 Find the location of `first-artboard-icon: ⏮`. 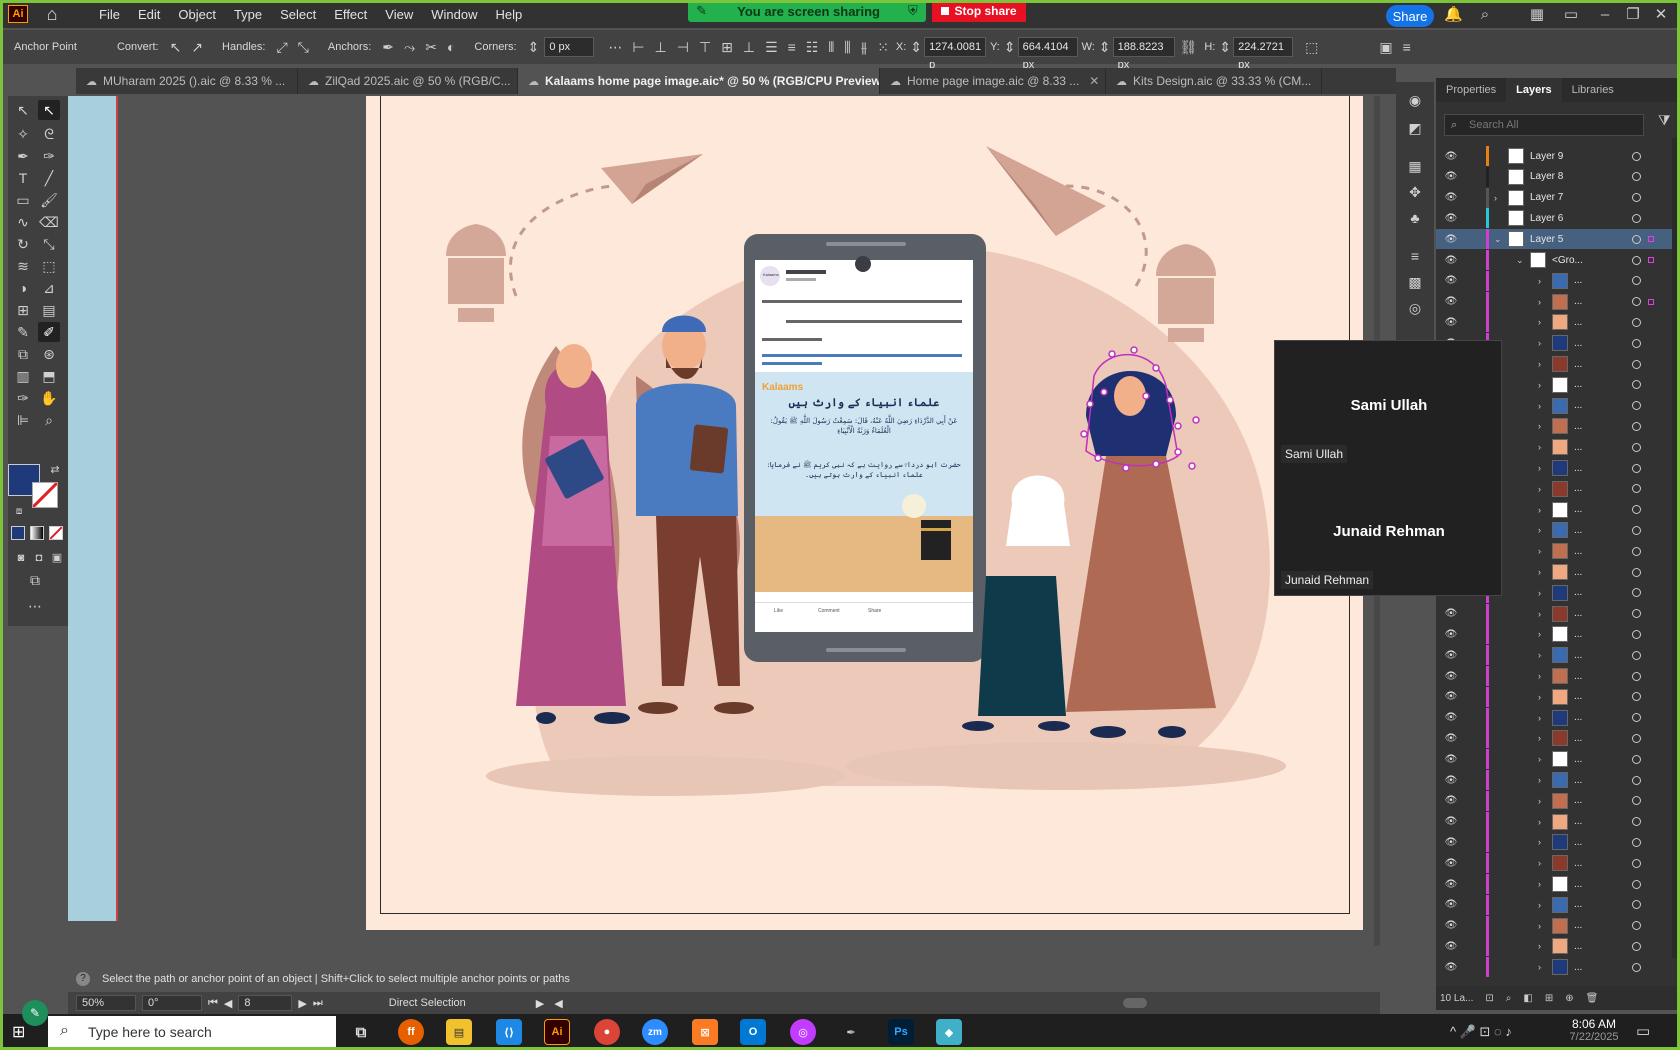

first-artboard-icon: ⏮ is located at coordinates (213, 1003).